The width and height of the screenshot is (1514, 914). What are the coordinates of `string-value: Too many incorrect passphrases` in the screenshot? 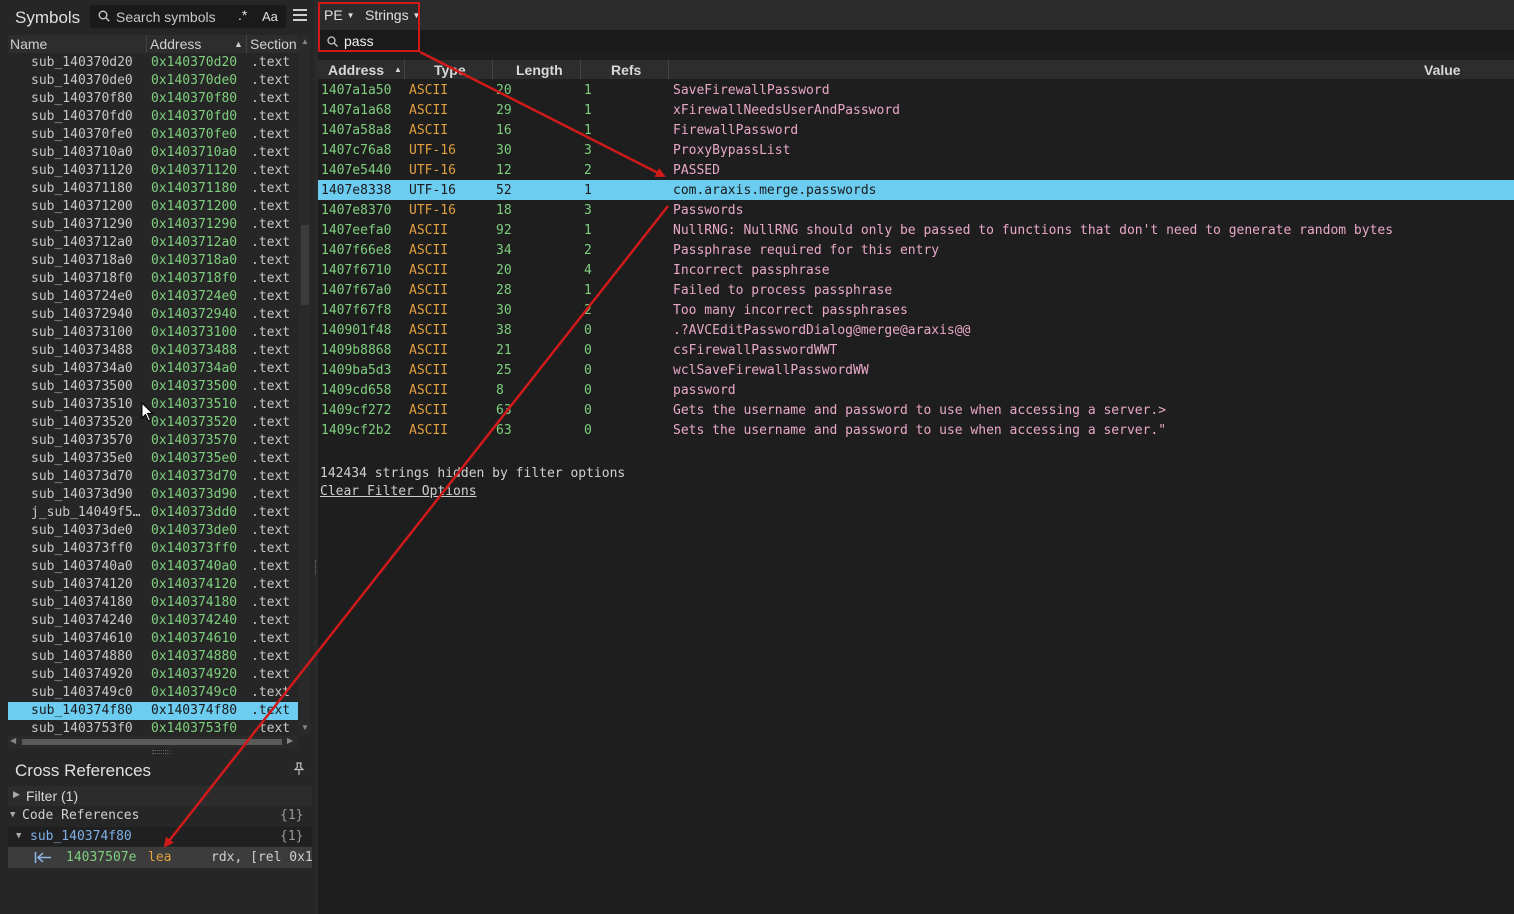 It's located at (790, 310).